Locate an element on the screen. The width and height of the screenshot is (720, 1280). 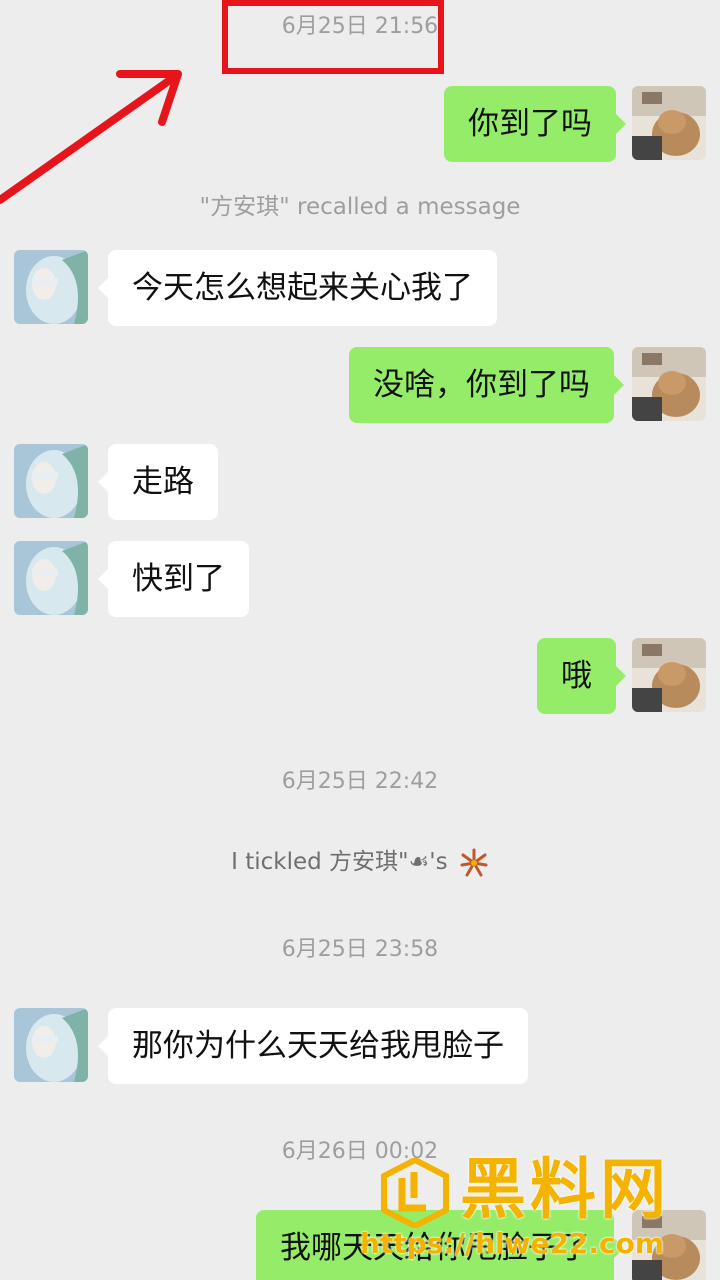
timestamp: 6月25日 23:58 is located at coordinates (360, 949).